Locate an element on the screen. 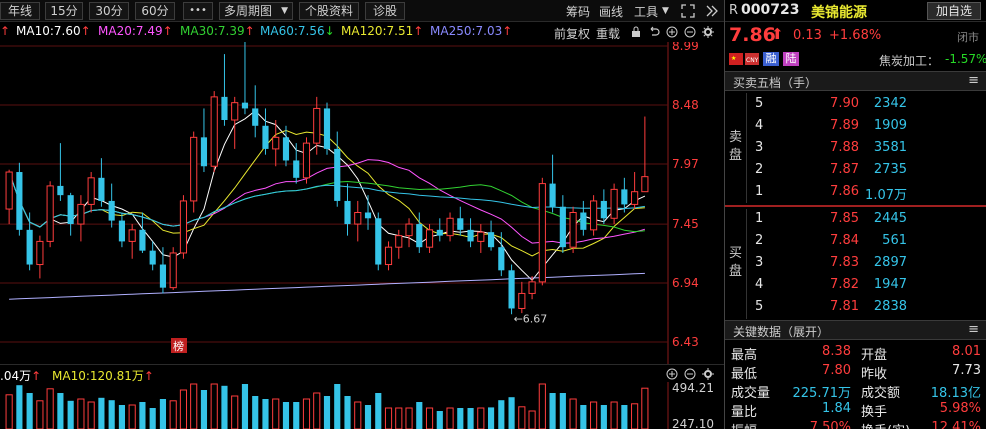 Image resolution: width=986 pixels, height=429 pixels. stock-info-button: 个股资料 is located at coordinates (329, 11).